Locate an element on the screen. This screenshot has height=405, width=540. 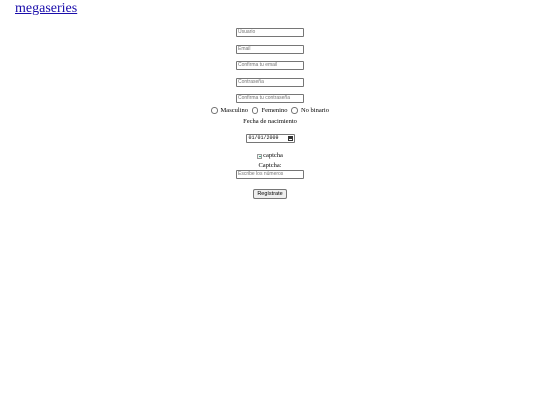
gender-option-femenino: Femenino is located at coordinates (269, 110).